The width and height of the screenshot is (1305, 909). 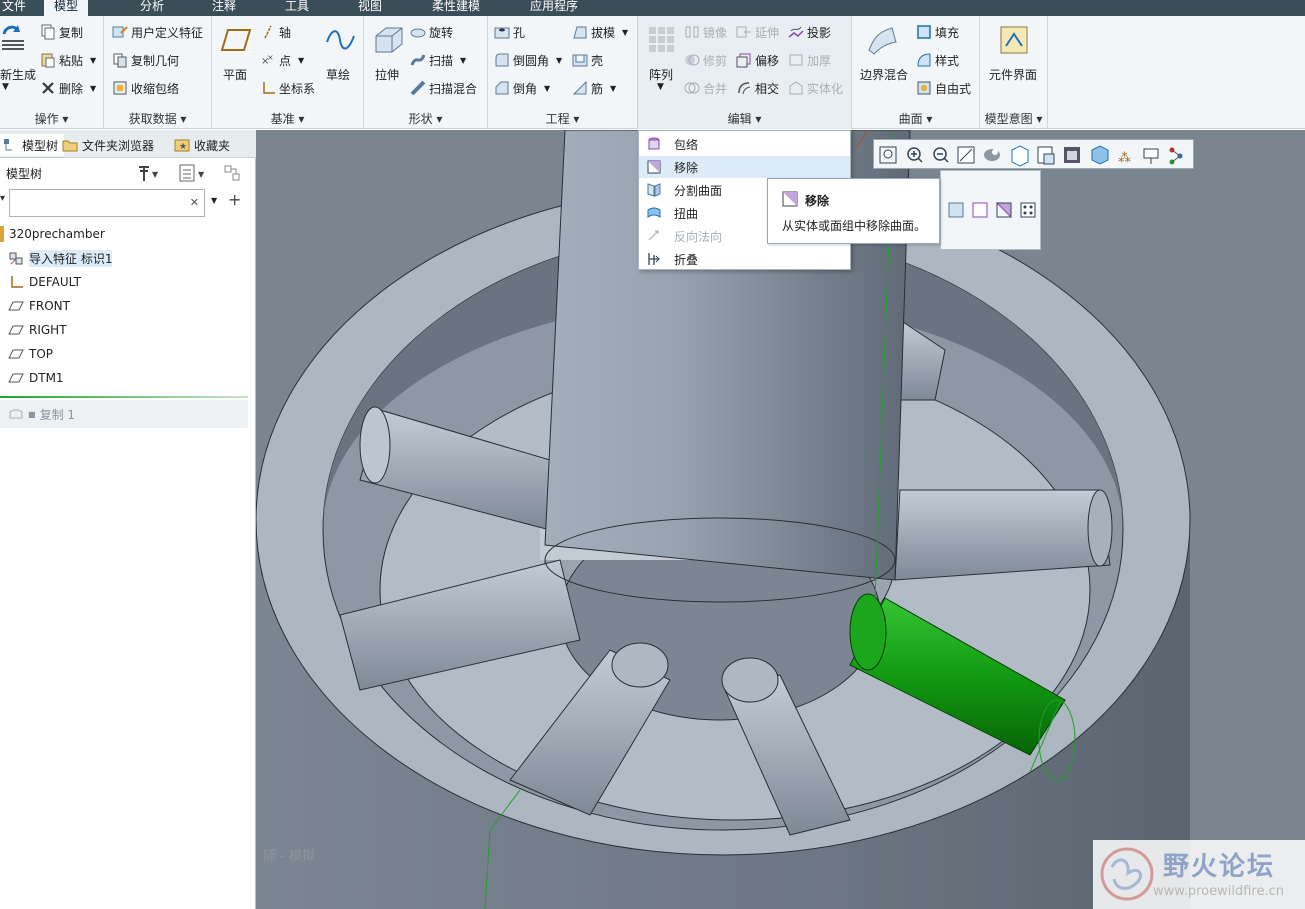 I want to click on extend-button: 延伸, so click(x=757, y=32).